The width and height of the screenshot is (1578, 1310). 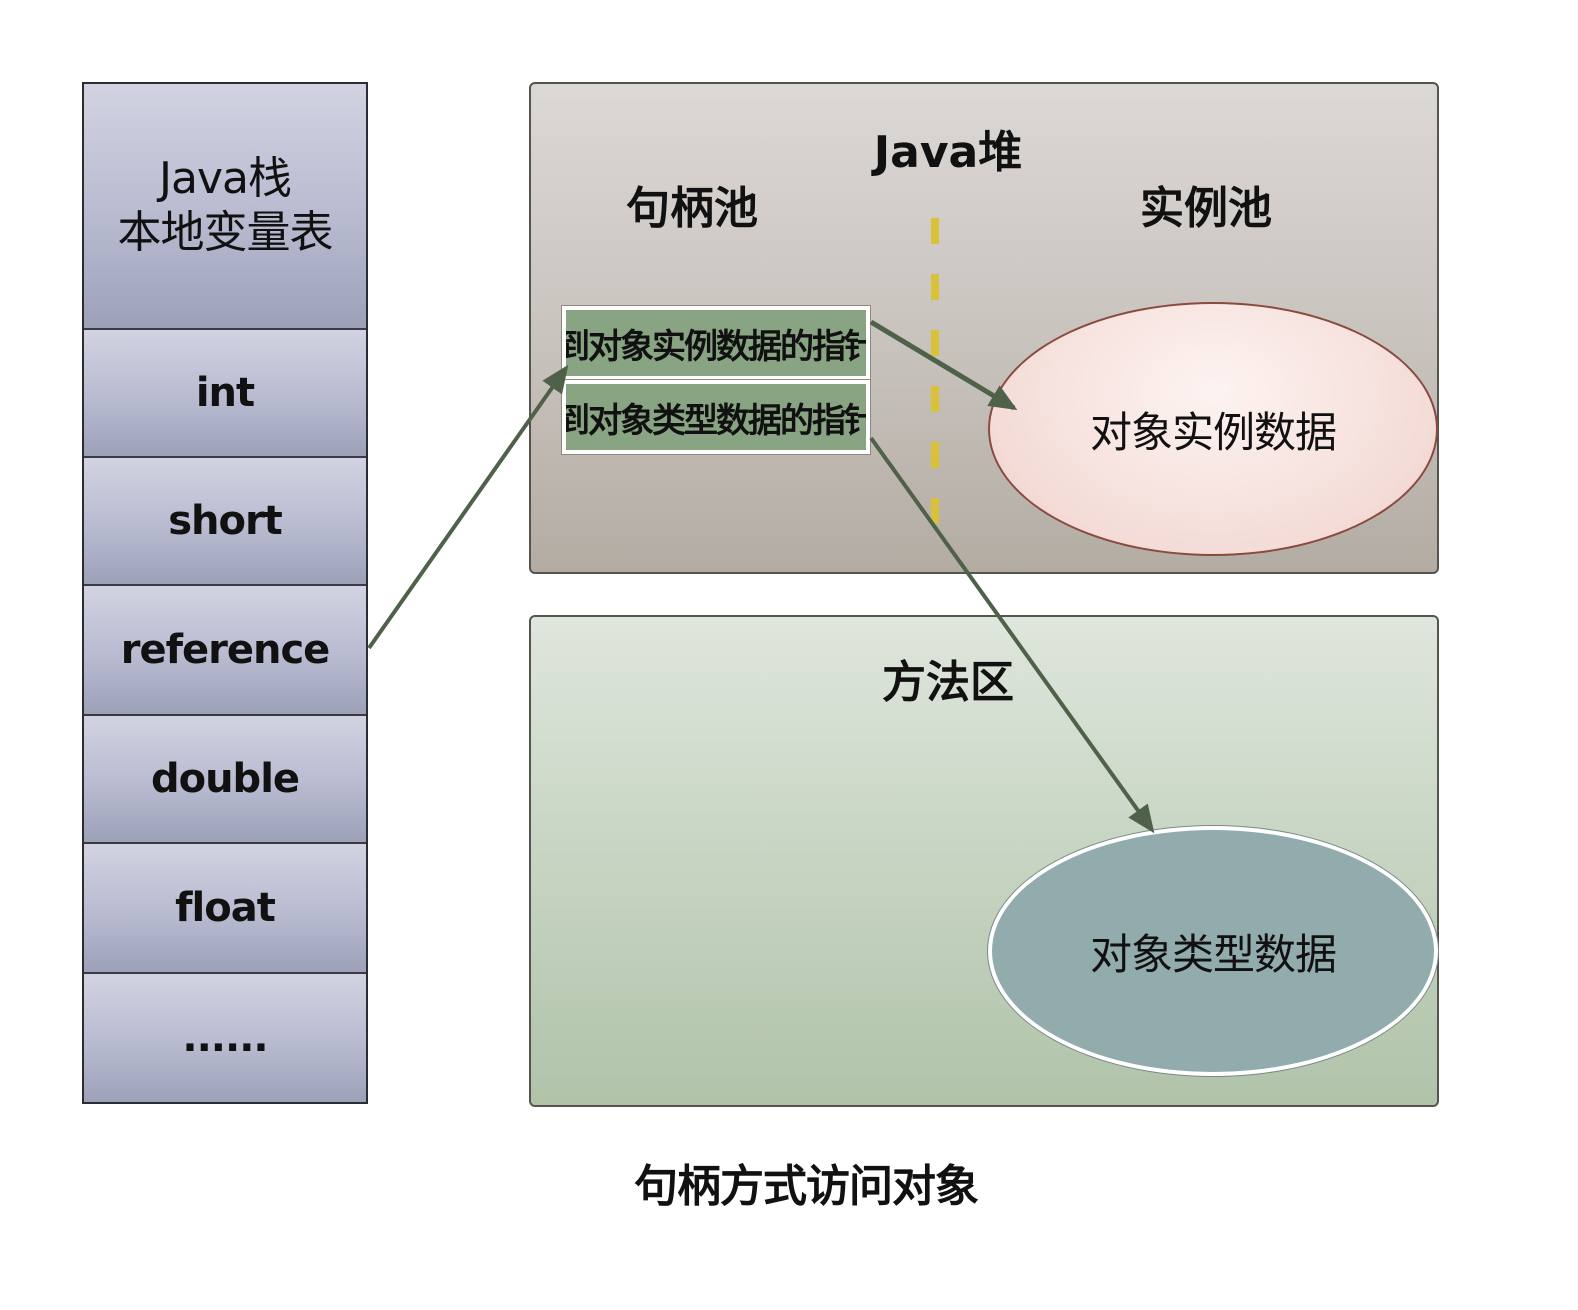 I want to click on local-variable-table-label: 本地变量表, so click(x=225, y=232).